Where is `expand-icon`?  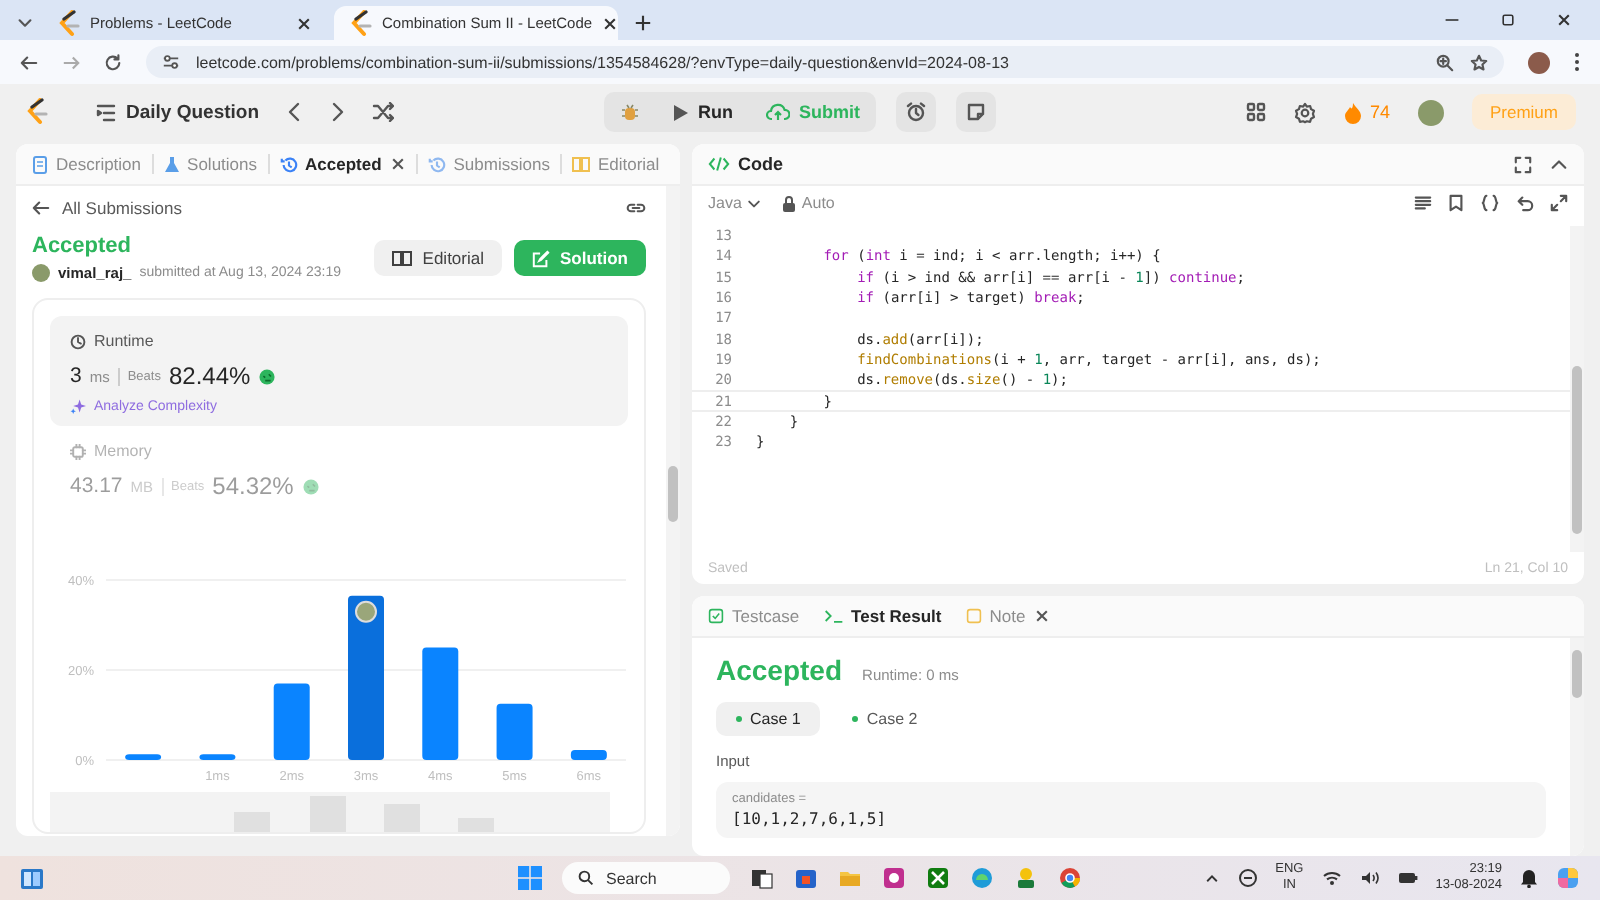 expand-icon is located at coordinates (1559, 203).